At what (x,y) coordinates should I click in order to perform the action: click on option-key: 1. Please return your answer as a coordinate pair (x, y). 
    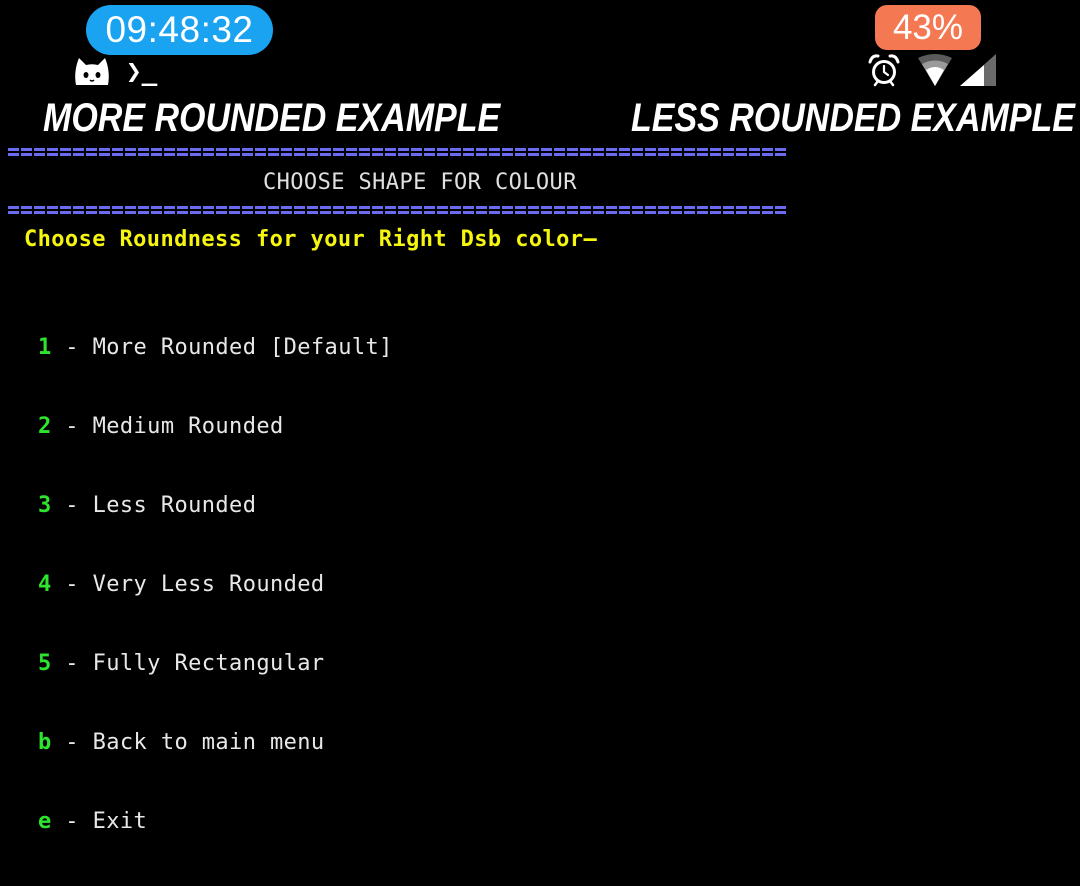
    Looking at the image, I should click on (45, 347).